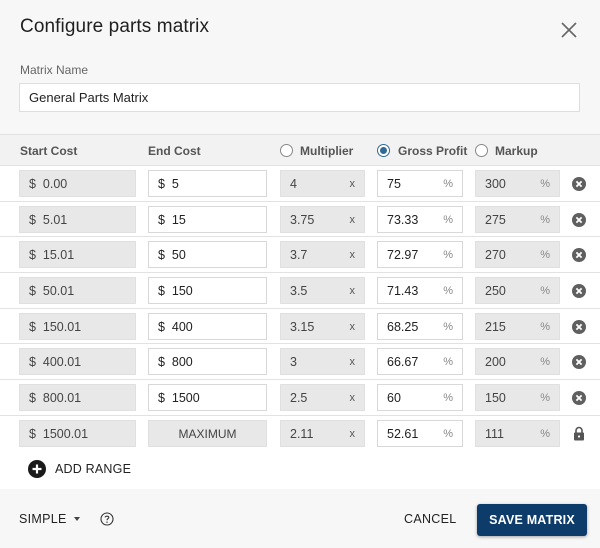  What do you see at coordinates (517, 219) in the screenshot?
I see `markup-field: 275%` at bounding box center [517, 219].